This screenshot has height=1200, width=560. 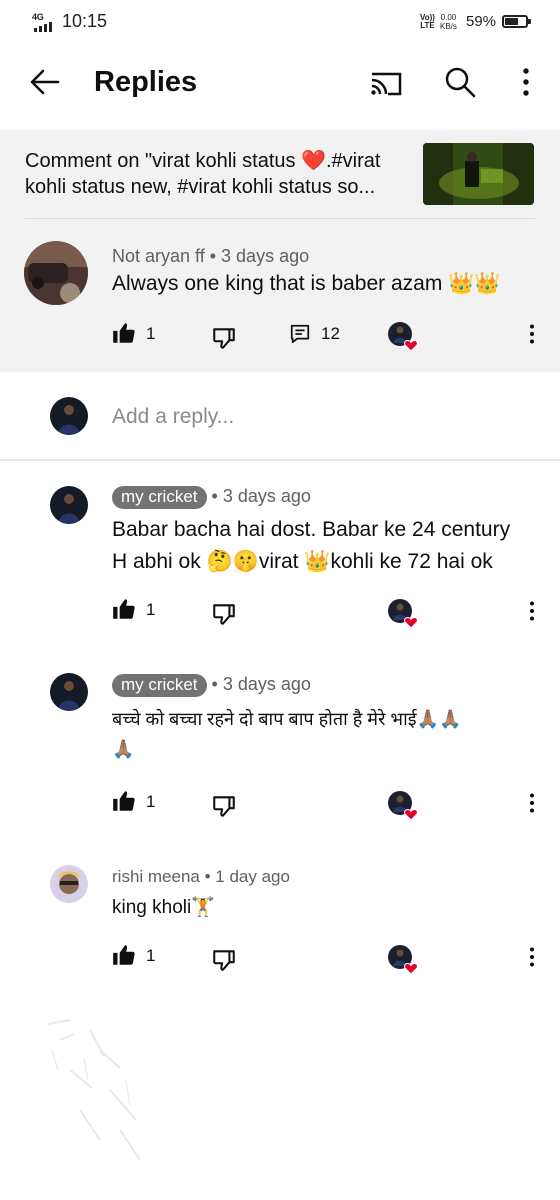 What do you see at coordinates (163, 907) in the screenshot?
I see `reply-text: king kholi🏋️` at bounding box center [163, 907].